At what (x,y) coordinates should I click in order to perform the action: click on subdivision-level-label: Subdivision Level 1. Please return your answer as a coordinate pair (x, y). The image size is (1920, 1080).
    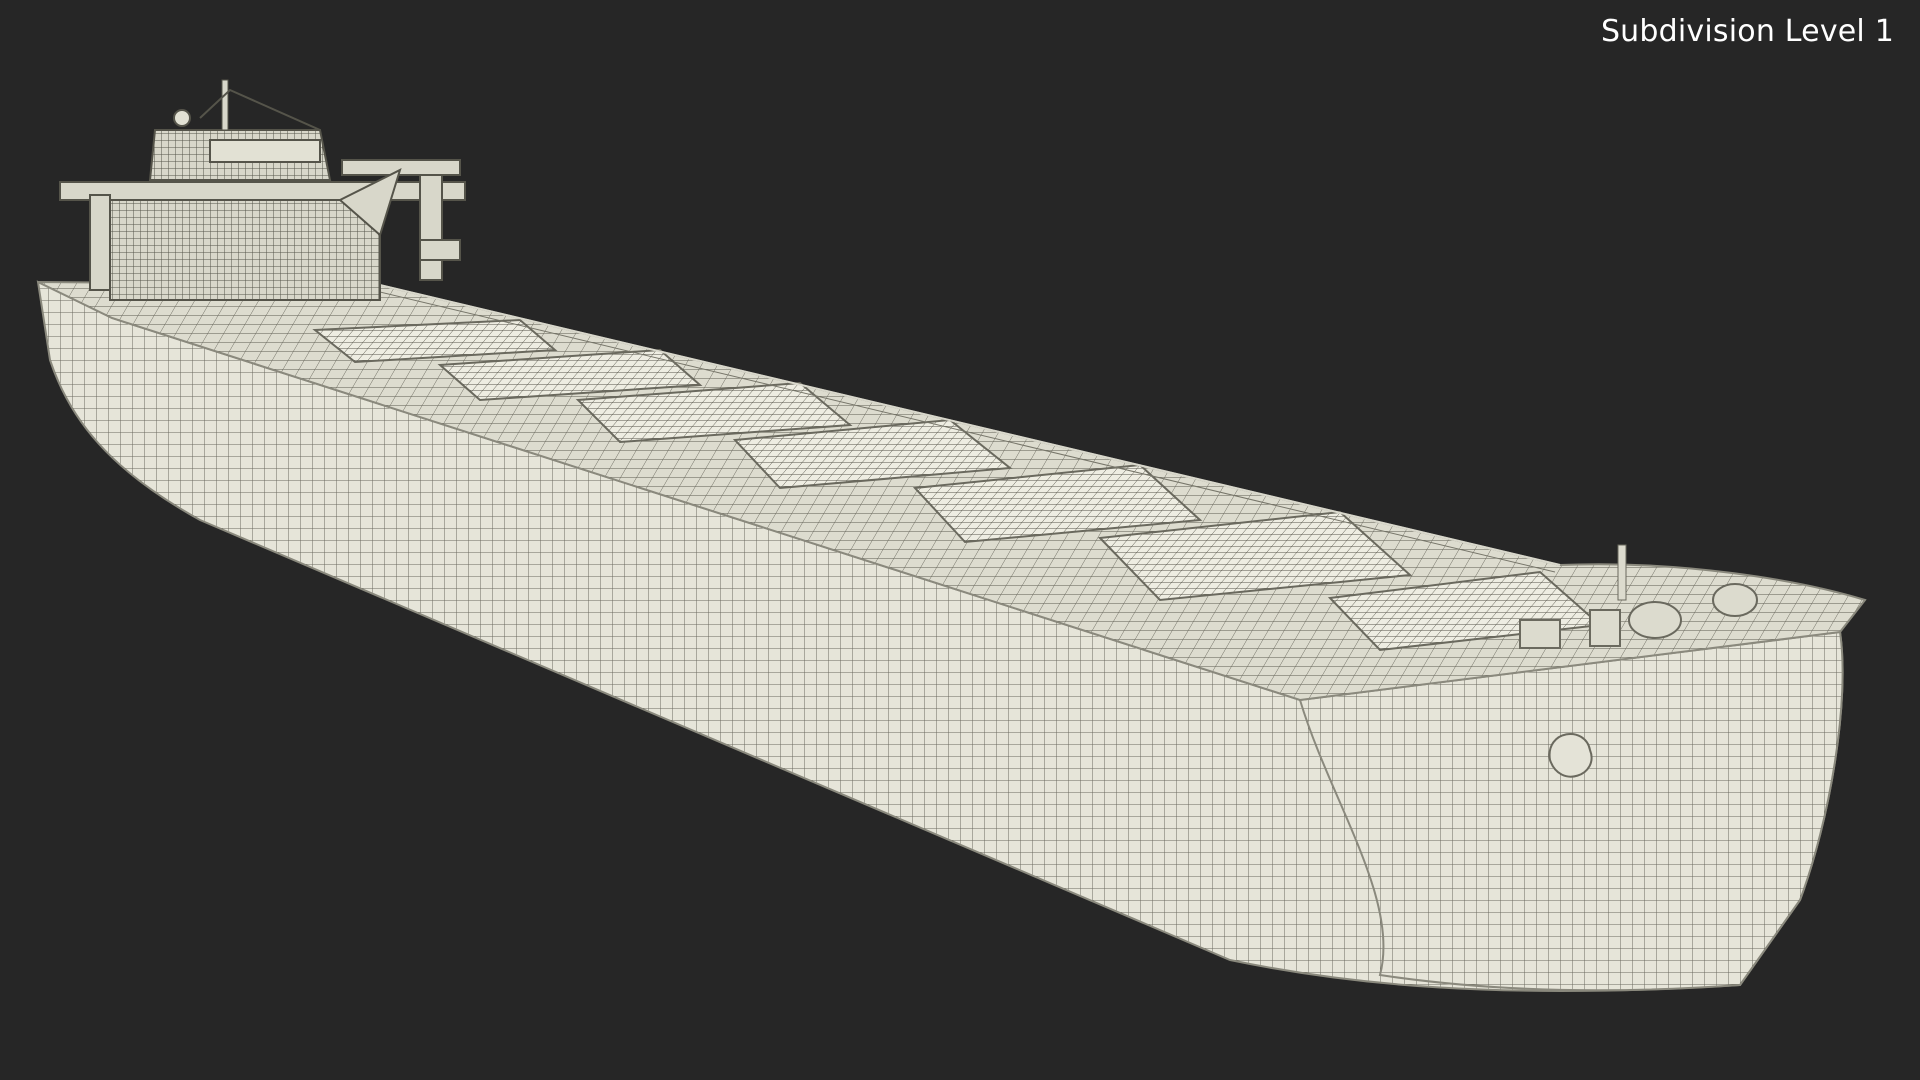
    Looking at the image, I should click on (1747, 31).